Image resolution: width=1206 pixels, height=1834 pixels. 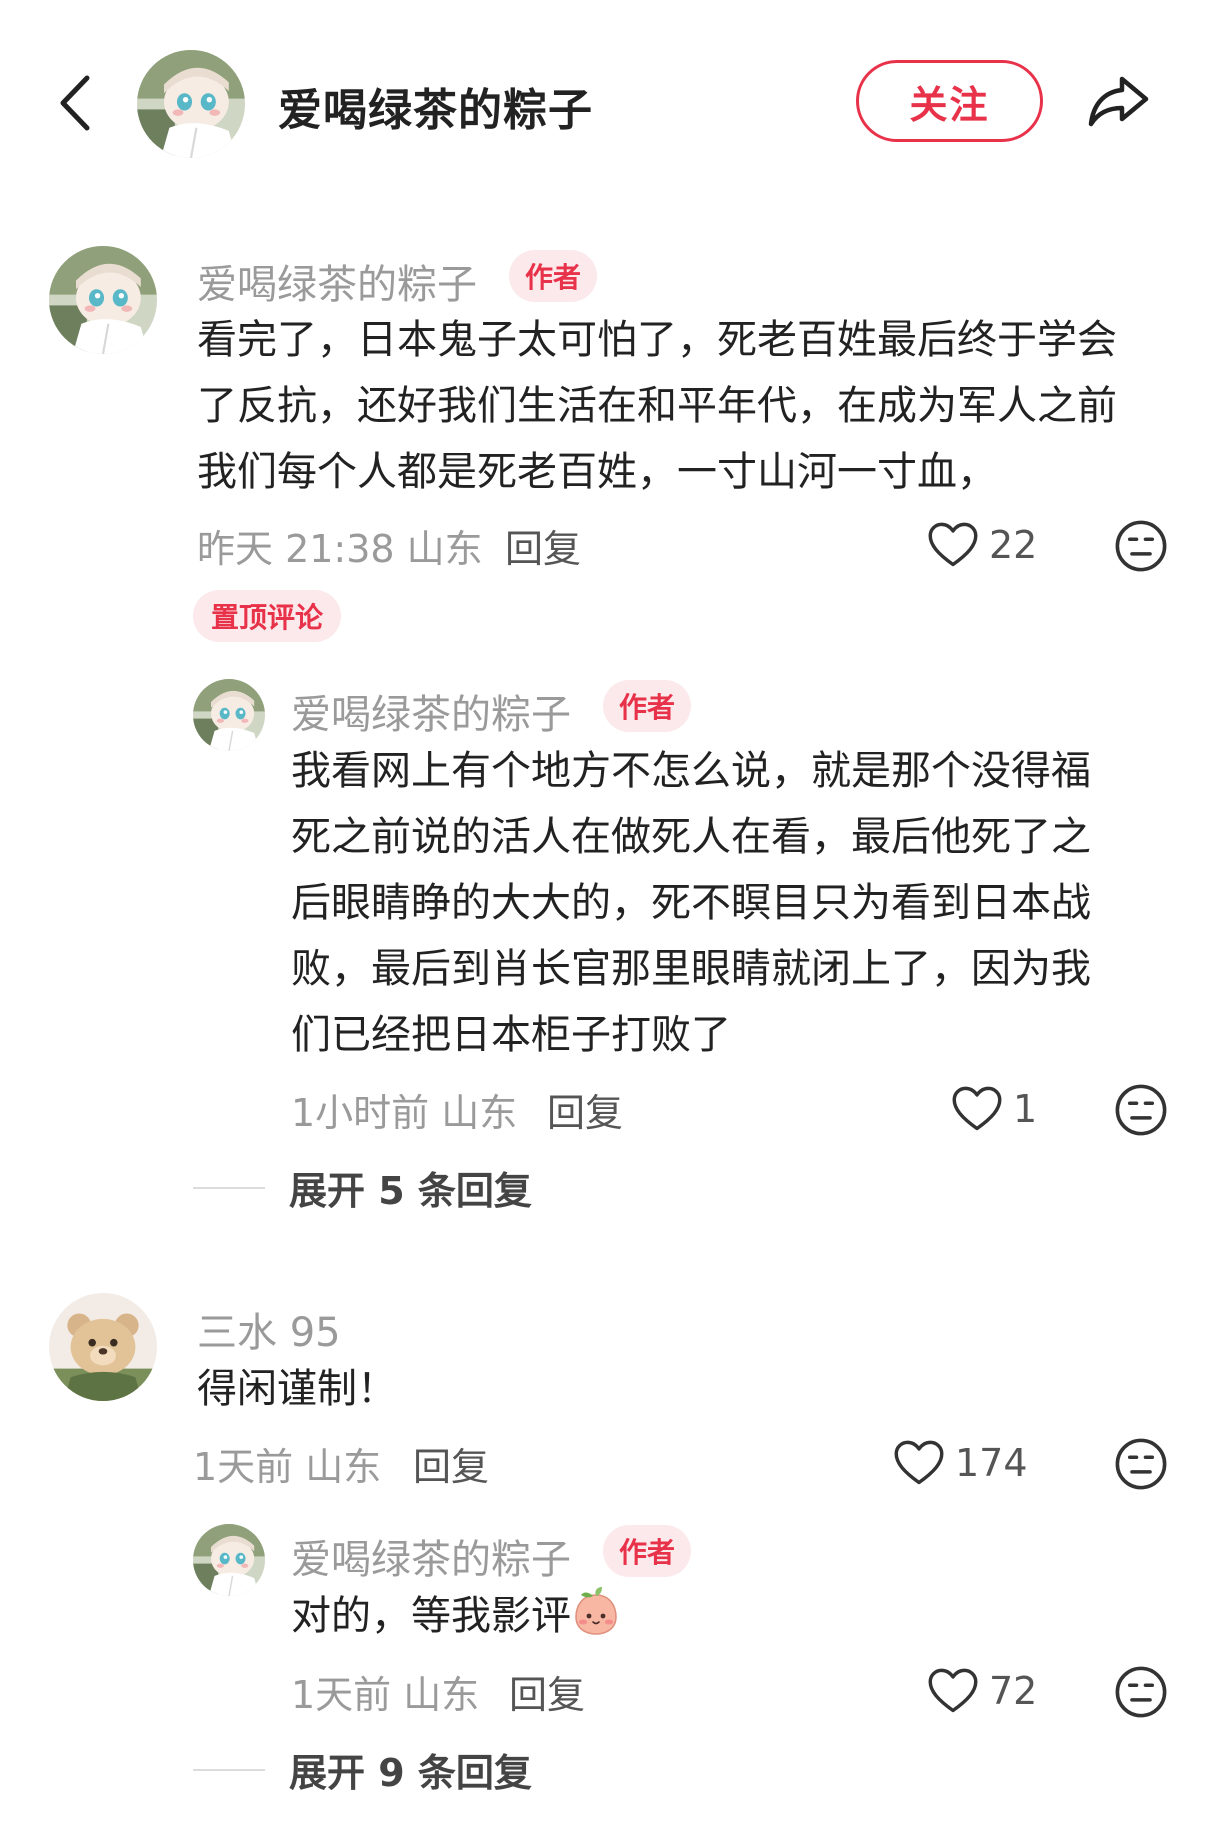 What do you see at coordinates (410, 1773) in the screenshot?
I see `expand-replies-label: 展开 9 条回复` at bounding box center [410, 1773].